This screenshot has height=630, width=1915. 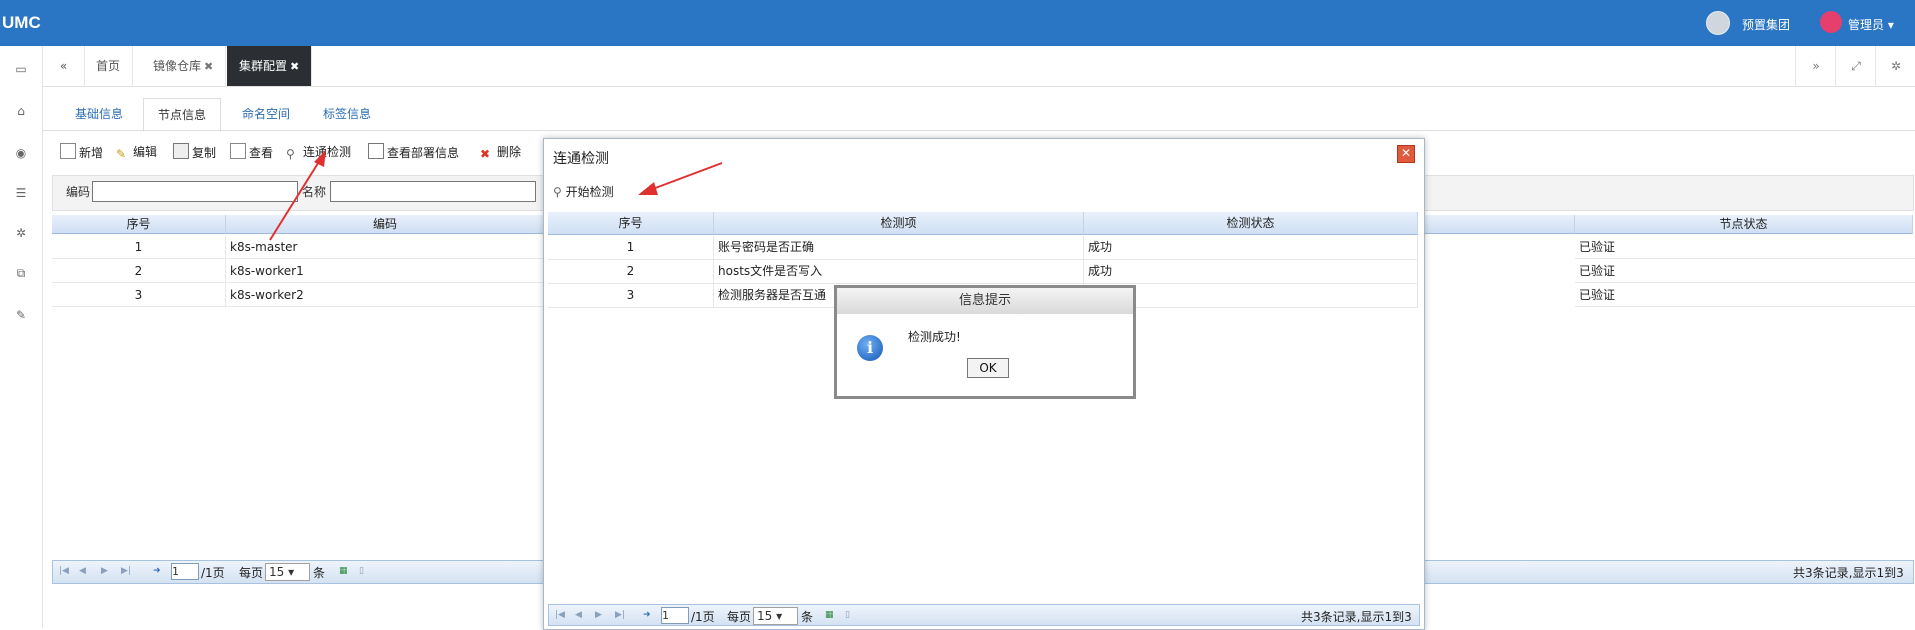 What do you see at coordinates (496, 195) in the screenshot?
I see `annotation-arrows` at bounding box center [496, 195].